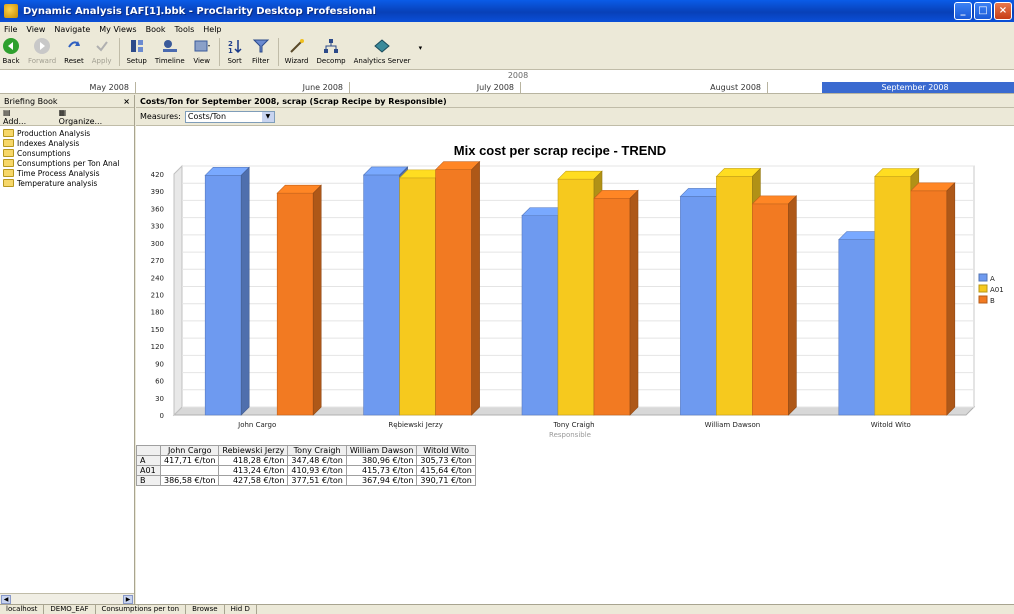 The width and height of the screenshot is (1014, 614). I want to click on folder-item: Consumptions, so click(67, 153).